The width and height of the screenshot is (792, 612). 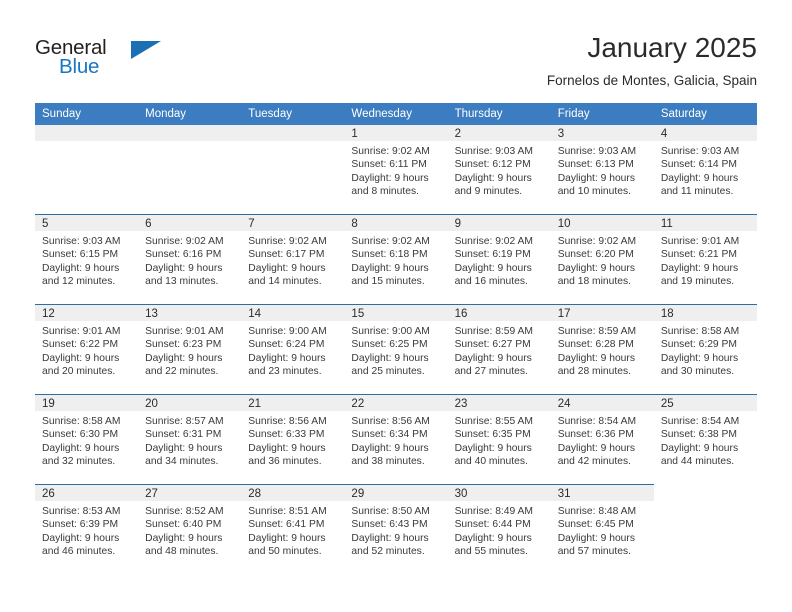 What do you see at coordinates (286, 255) in the screenshot?
I see `sunset-text: Sunset: 6:17 PM` at bounding box center [286, 255].